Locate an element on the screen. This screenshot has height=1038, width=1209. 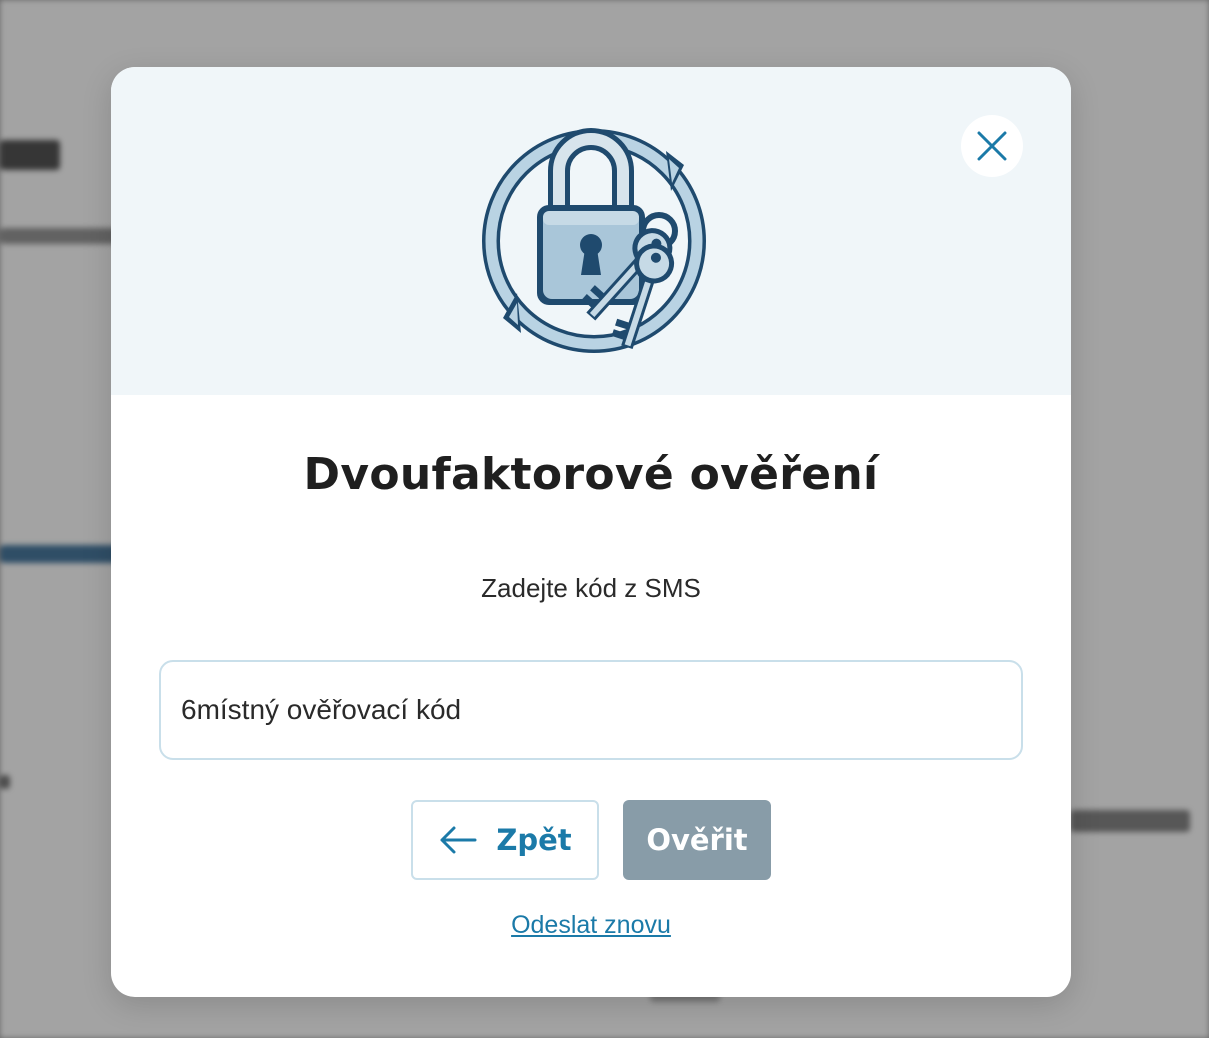
close-button is located at coordinates (992, 146).